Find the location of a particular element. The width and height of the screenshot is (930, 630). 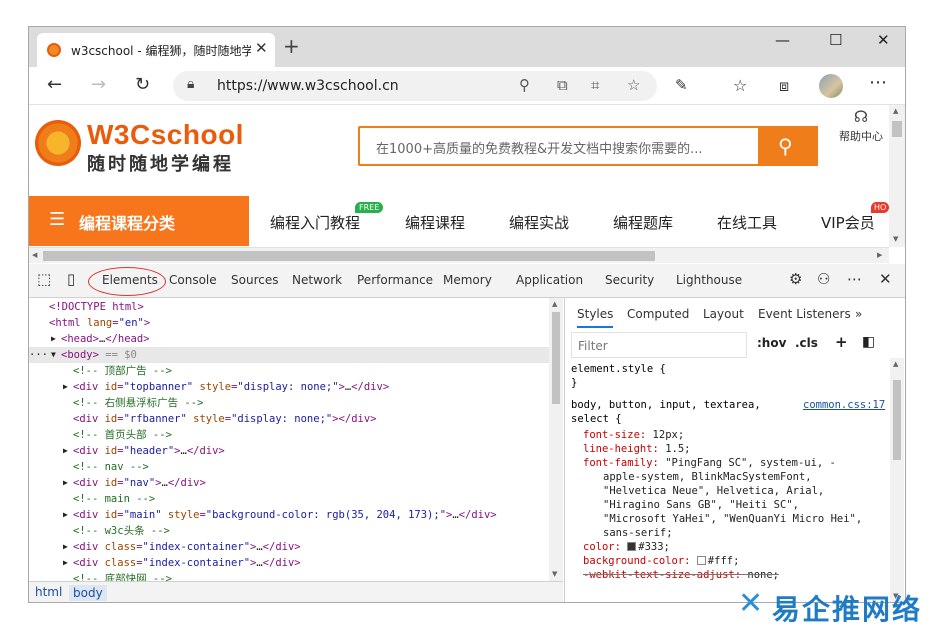

css-property-name: font-family: is located at coordinates (624, 463).